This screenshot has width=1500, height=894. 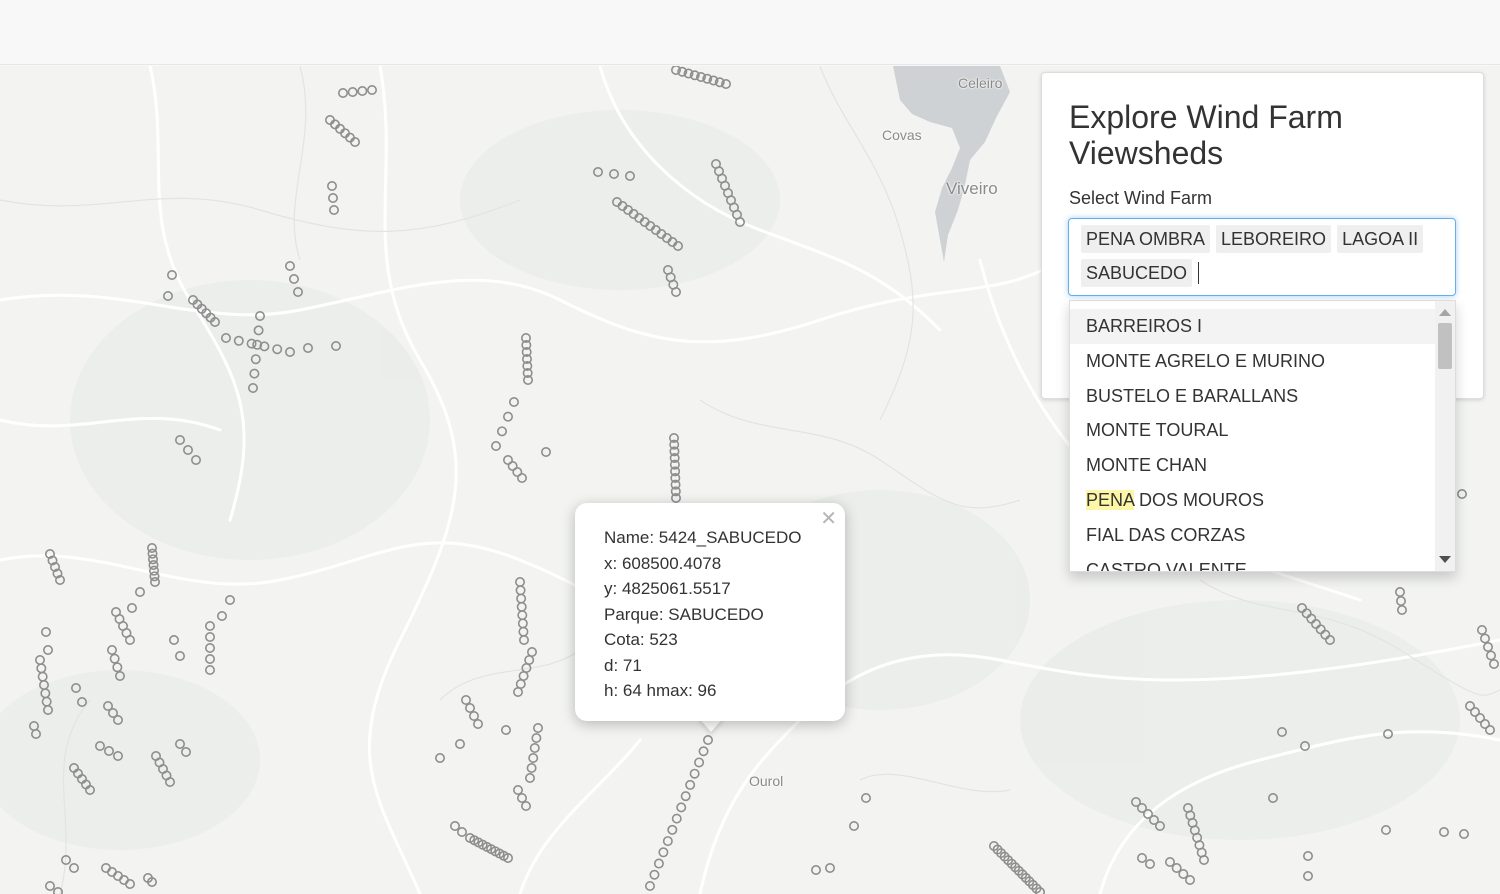 I want to click on dropdown-option: MONTE CHAN, so click(x=1253, y=465).